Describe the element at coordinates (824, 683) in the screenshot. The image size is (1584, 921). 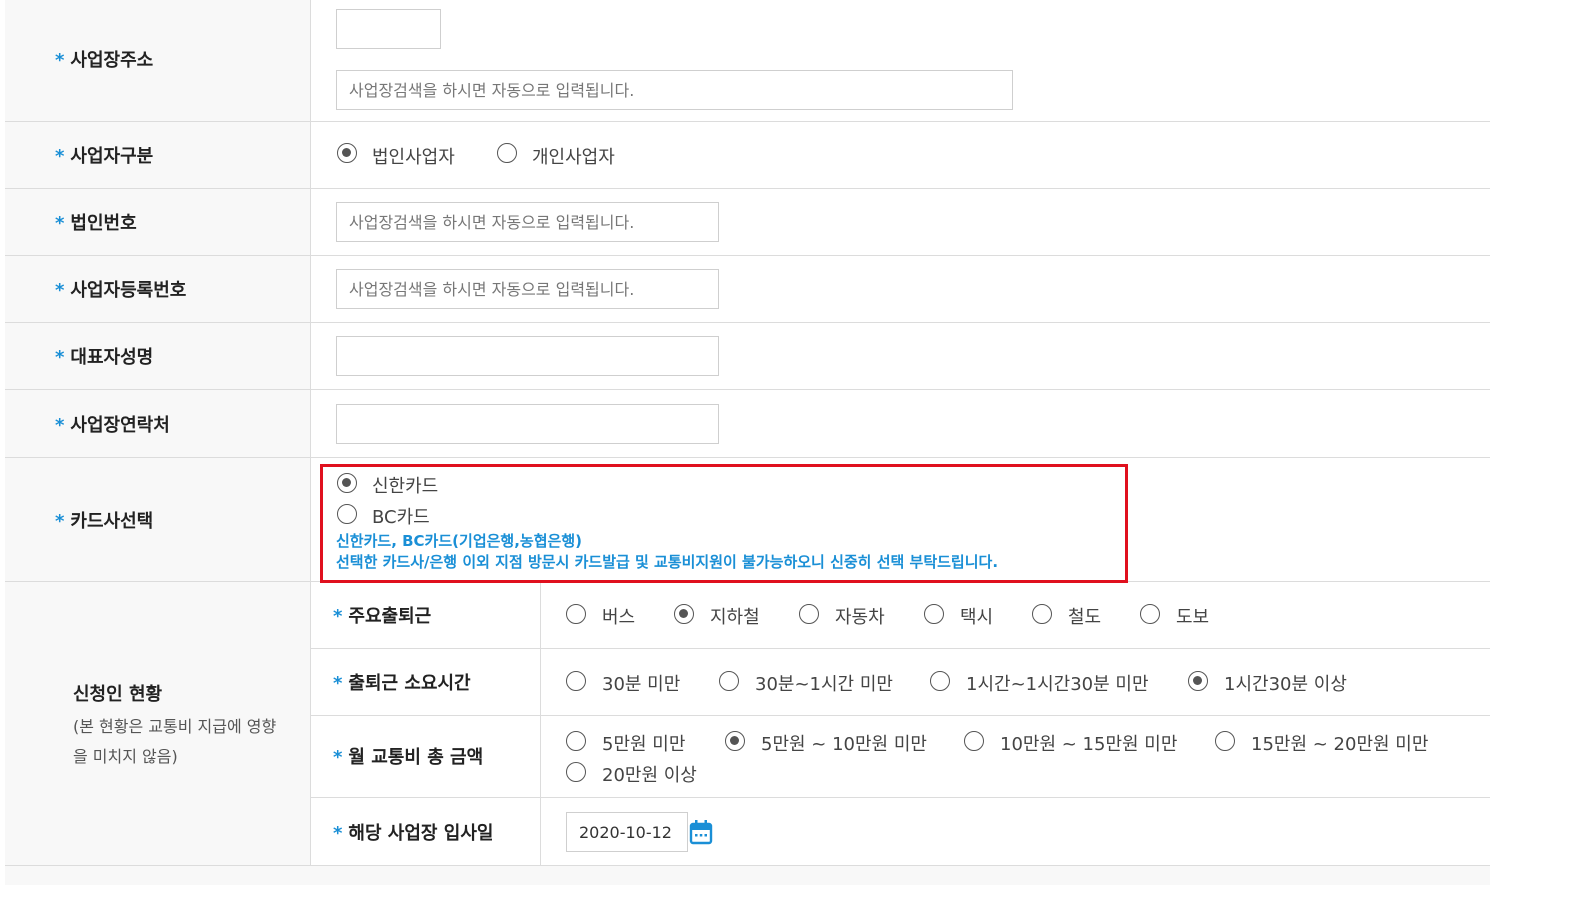
I see `radio-30min-1h-label: 30분~1시간 미만` at that location.